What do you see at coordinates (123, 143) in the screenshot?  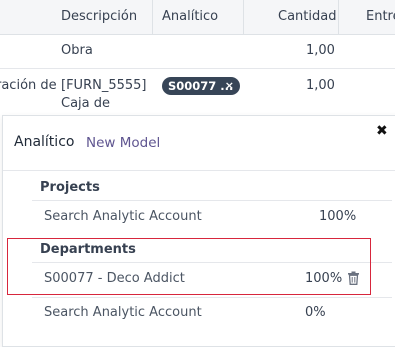 I see `new-model-button: New Model` at bounding box center [123, 143].